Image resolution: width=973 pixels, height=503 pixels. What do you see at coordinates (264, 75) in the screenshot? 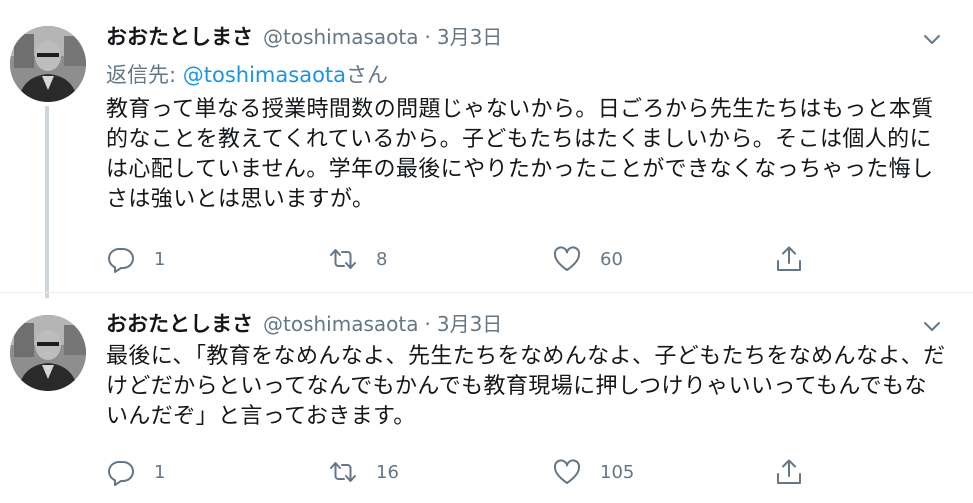
I see `reply-to-mention-link: @toshimasaota` at bounding box center [264, 75].